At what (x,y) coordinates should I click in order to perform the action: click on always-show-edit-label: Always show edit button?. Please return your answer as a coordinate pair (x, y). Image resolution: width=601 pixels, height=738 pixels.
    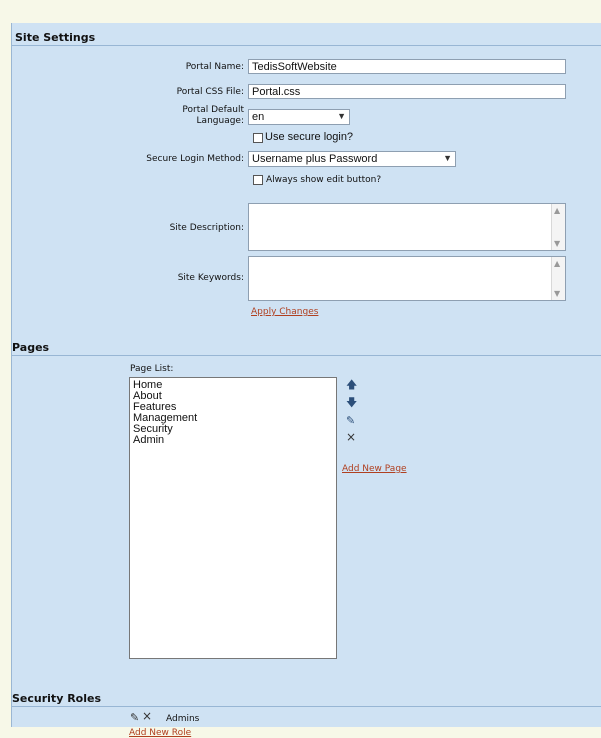
    Looking at the image, I should click on (324, 180).